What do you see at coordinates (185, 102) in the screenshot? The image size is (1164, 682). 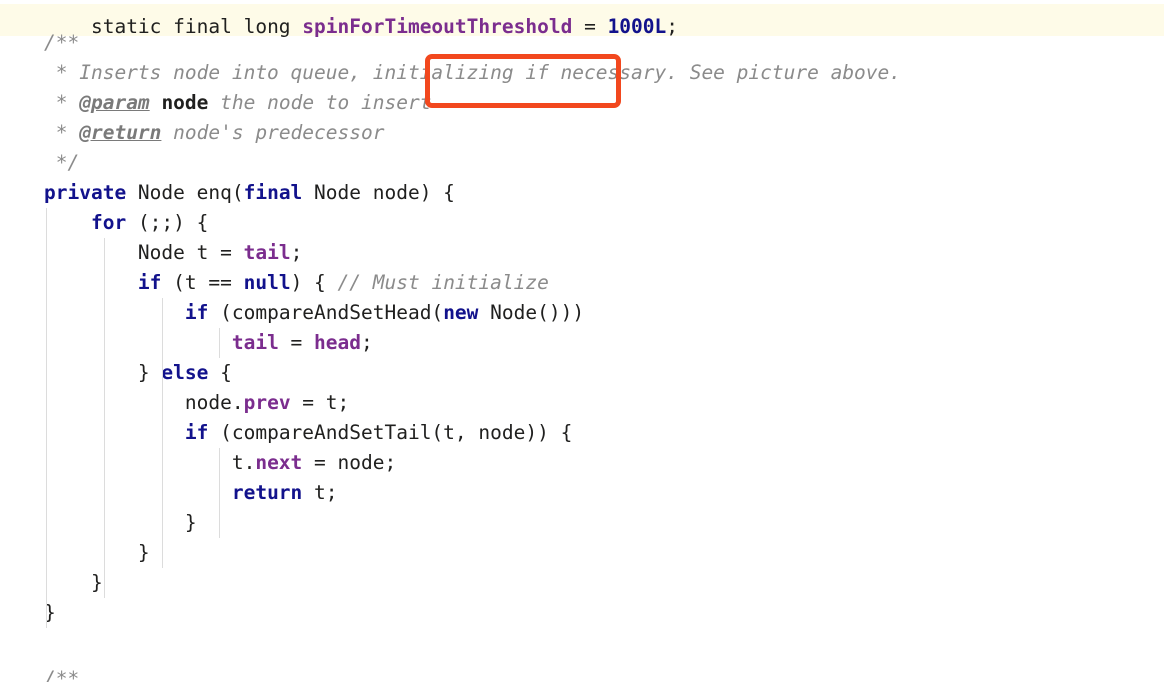 I see `code-token-cmt-b: node` at bounding box center [185, 102].